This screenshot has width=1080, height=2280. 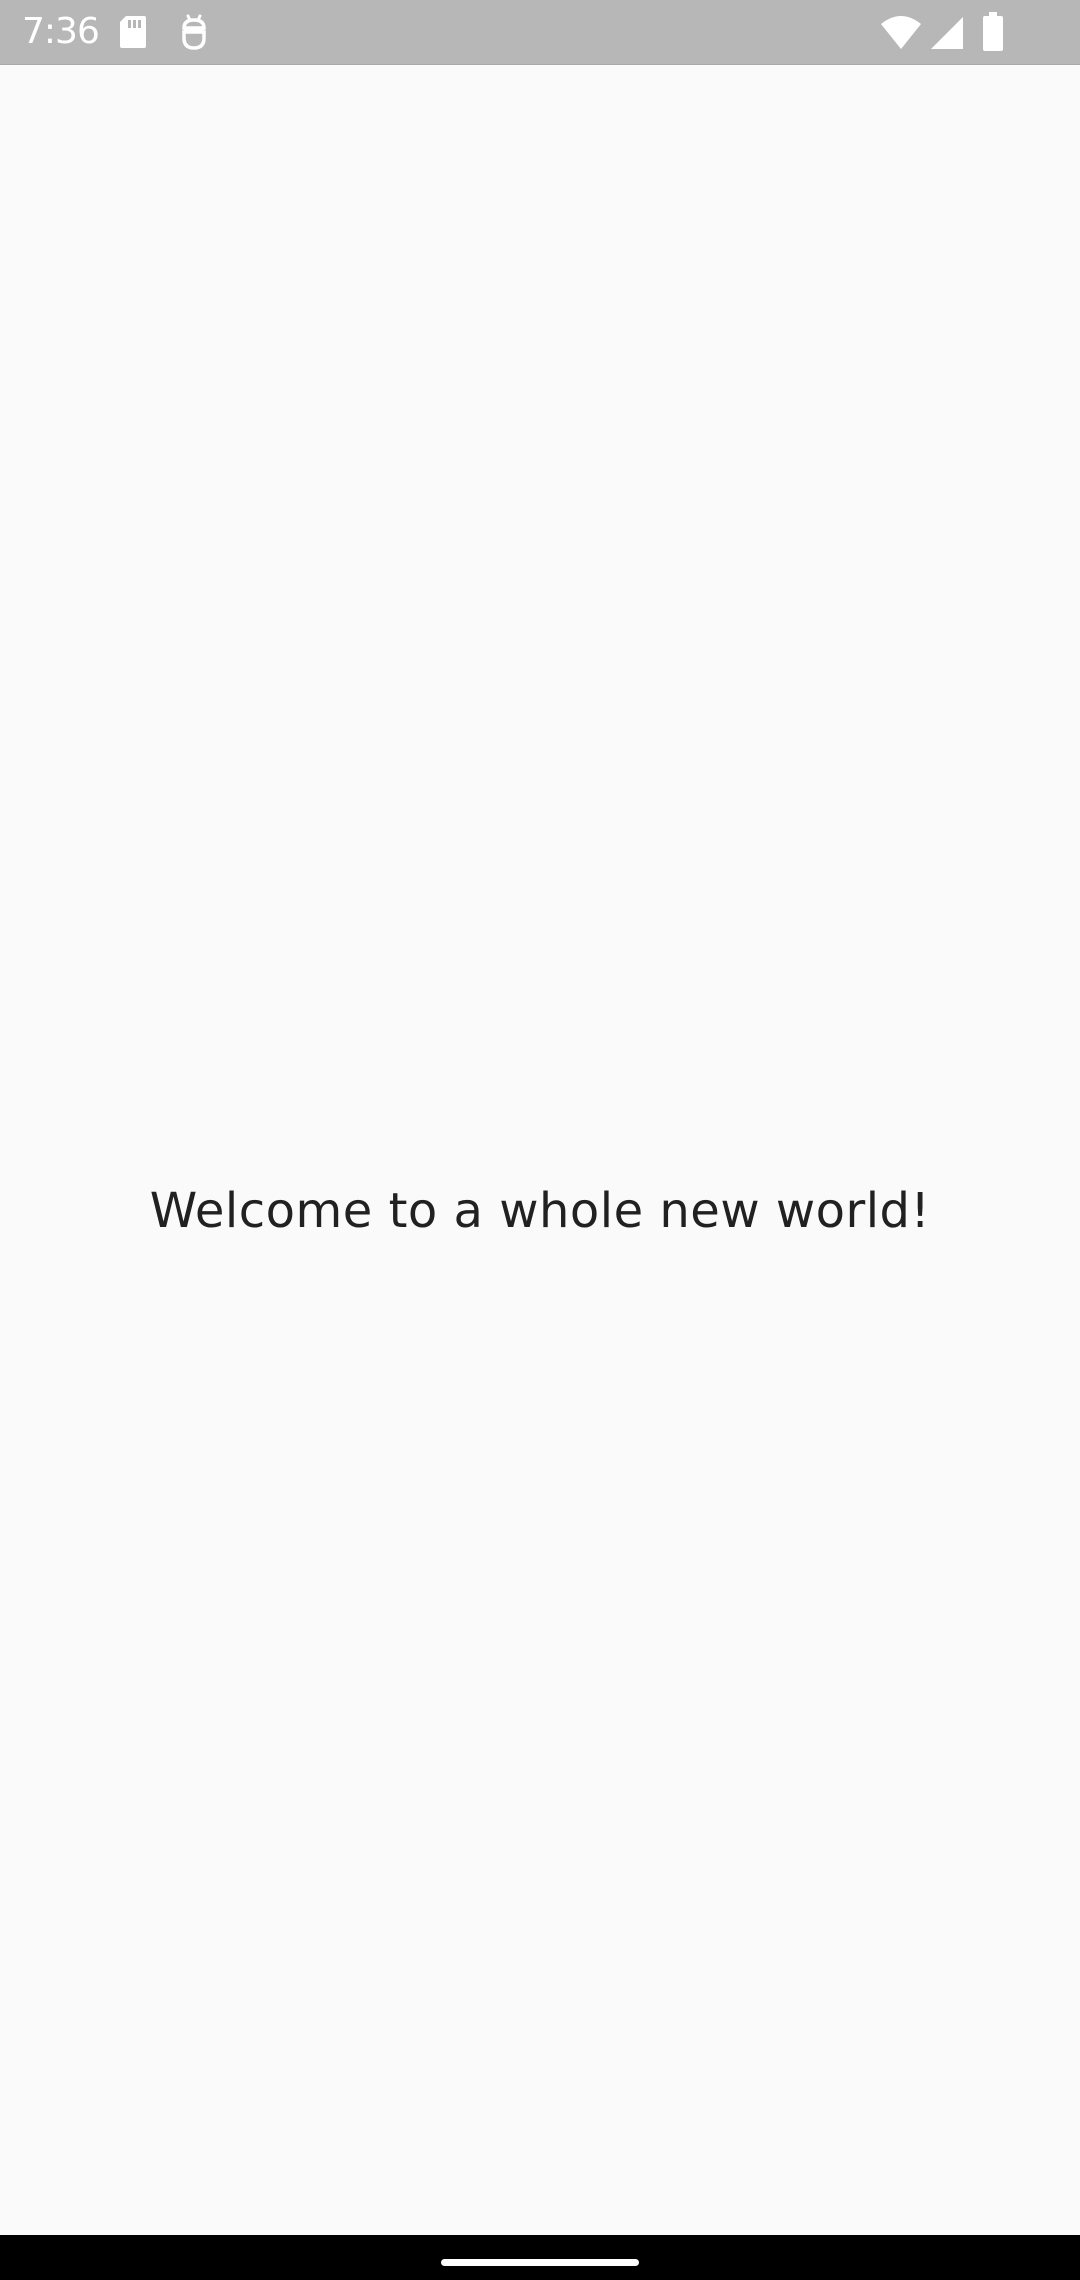 What do you see at coordinates (133, 34) in the screenshot?
I see `sd-card-icon` at bounding box center [133, 34].